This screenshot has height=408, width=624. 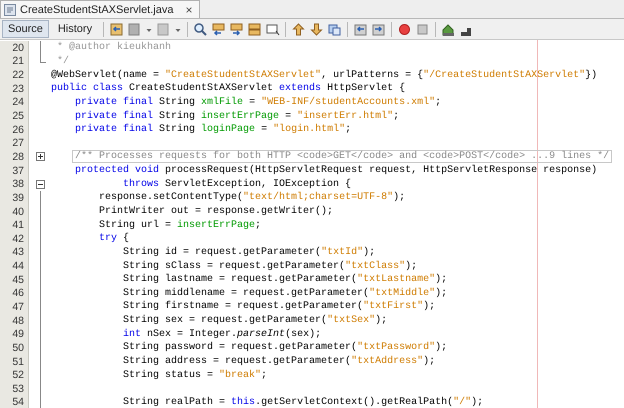 What do you see at coordinates (117, 170) in the screenshot?
I see `keyword: protected void` at bounding box center [117, 170].